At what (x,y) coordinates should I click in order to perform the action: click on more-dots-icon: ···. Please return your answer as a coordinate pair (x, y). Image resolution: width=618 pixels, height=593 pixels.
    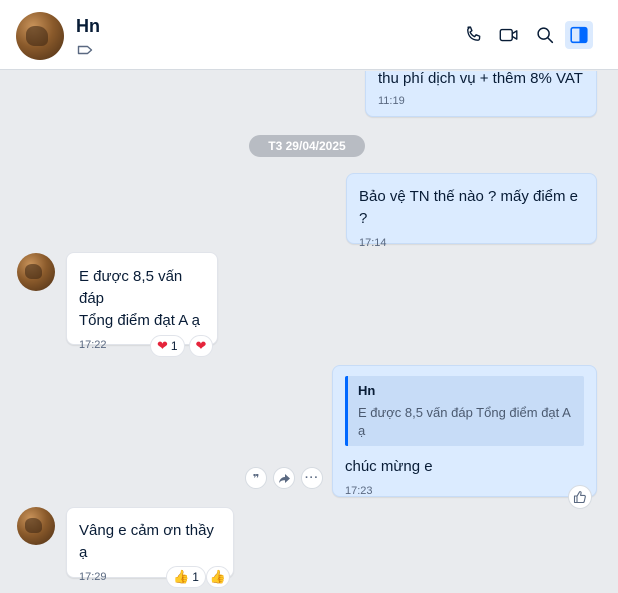
    Looking at the image, I should click on (312, 478).